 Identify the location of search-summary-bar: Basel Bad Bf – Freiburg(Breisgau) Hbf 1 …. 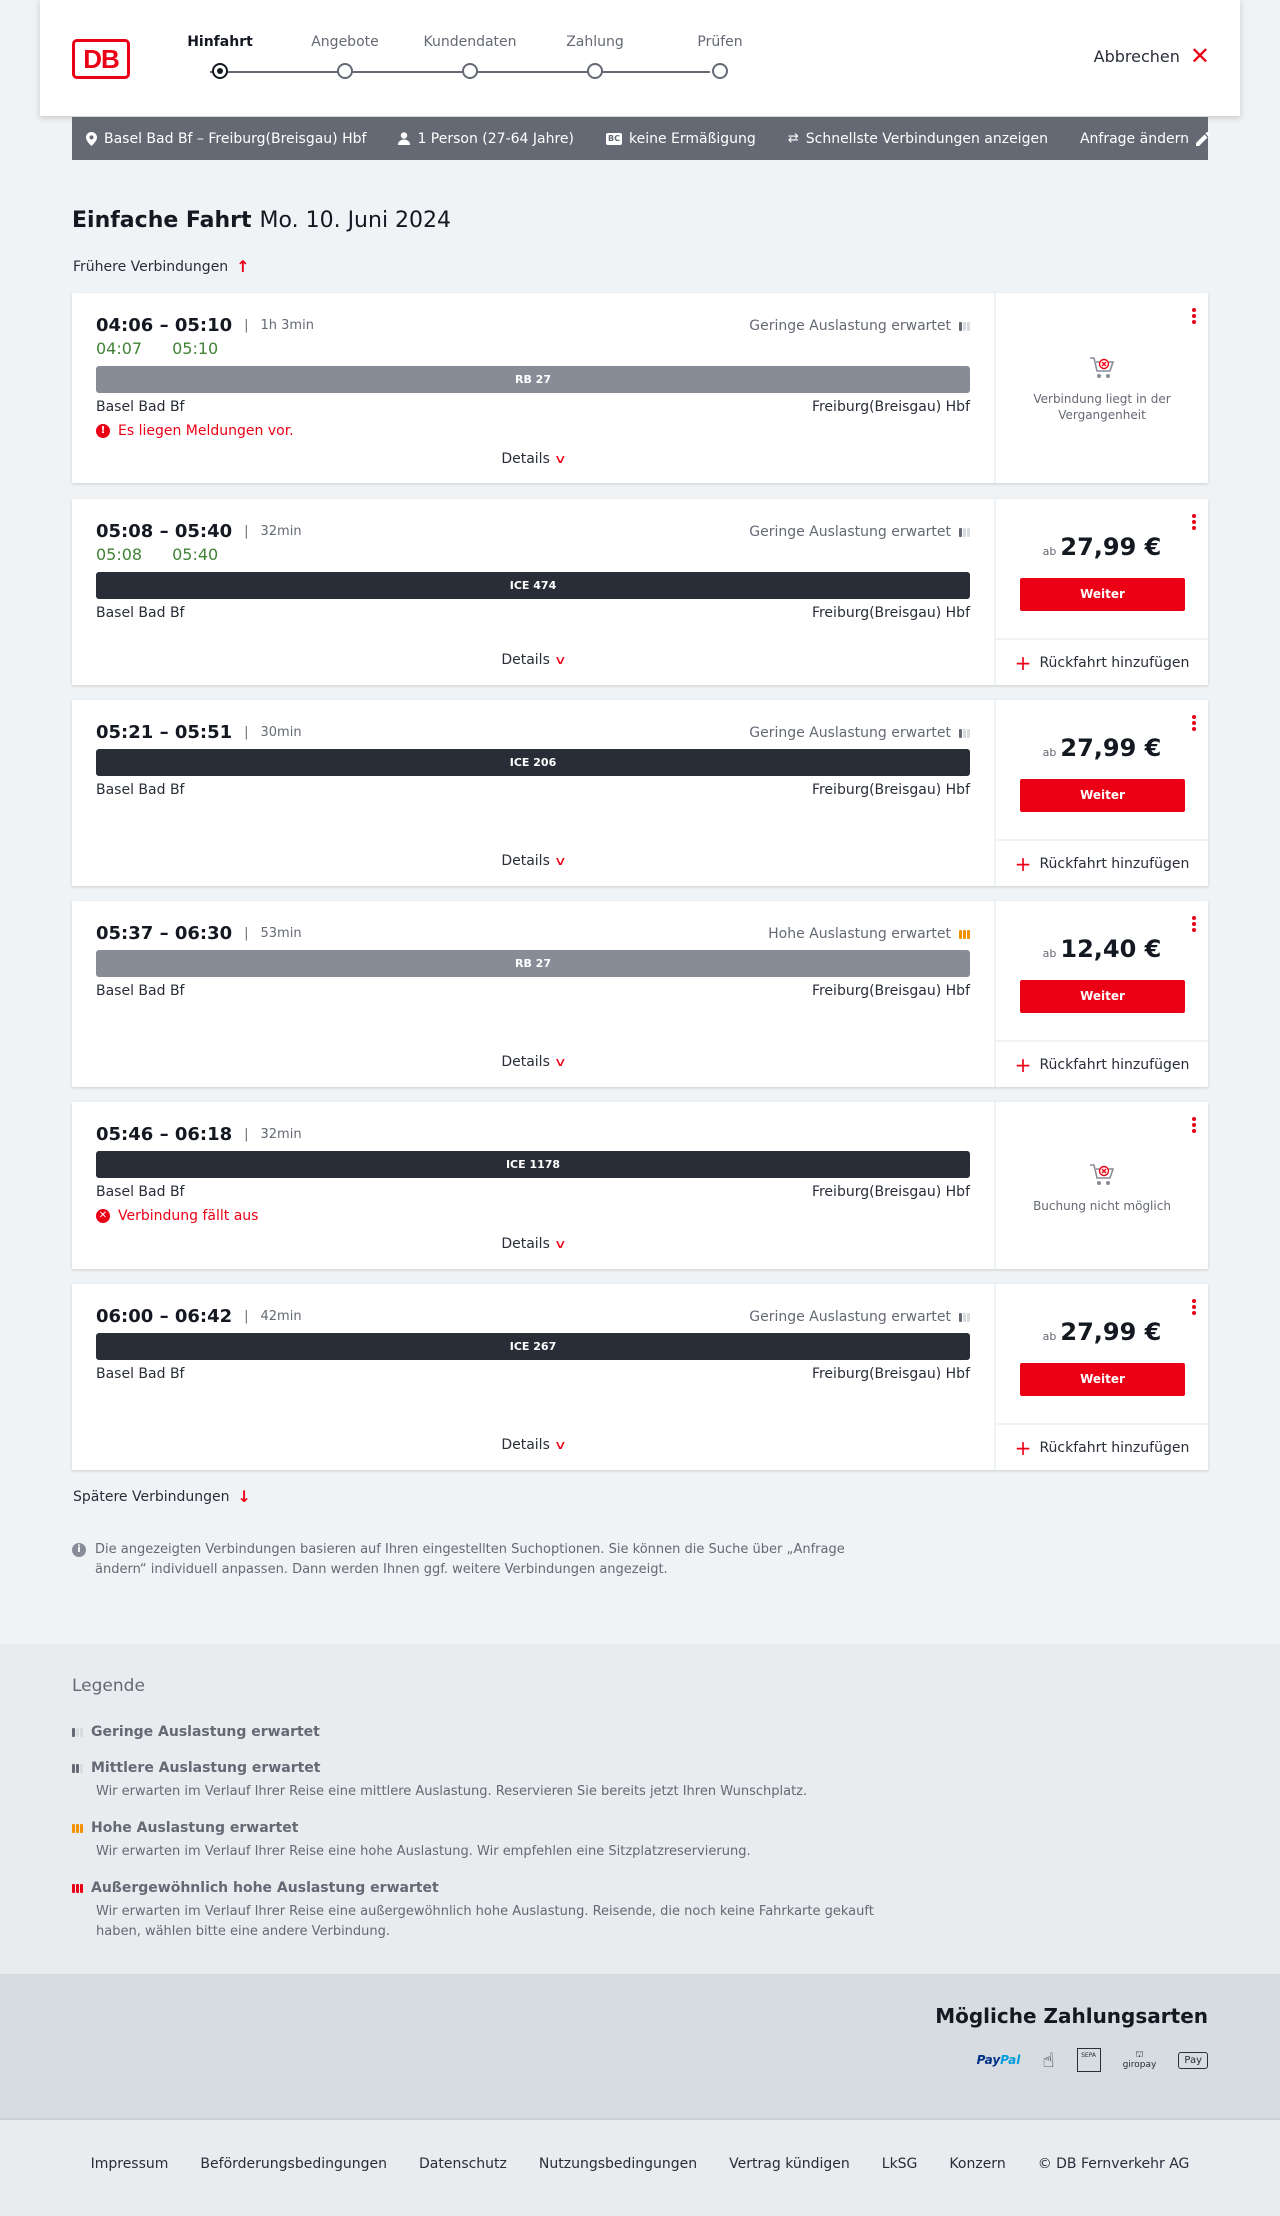
(641, 138).